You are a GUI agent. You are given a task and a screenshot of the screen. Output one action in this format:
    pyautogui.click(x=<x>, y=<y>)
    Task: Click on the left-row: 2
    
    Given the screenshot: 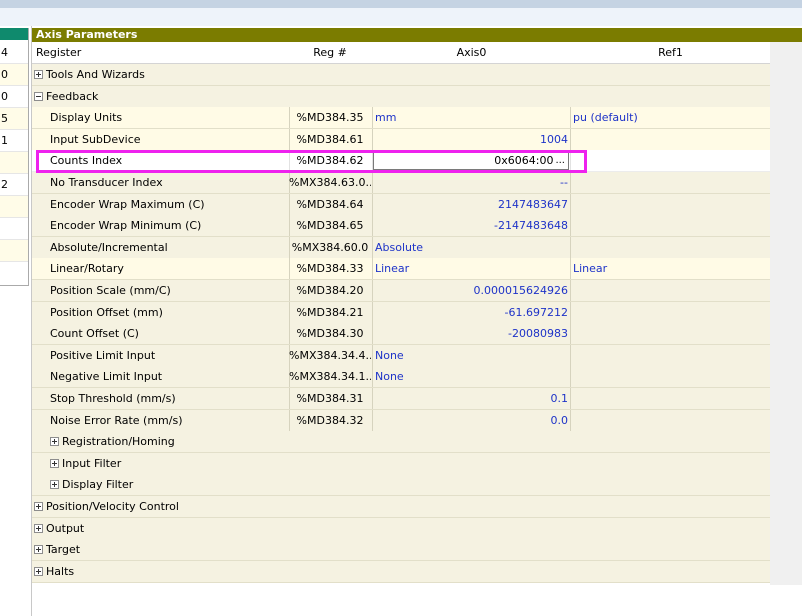 What is the action you would take?
    pyautogui.click(x=14, y=185)
    